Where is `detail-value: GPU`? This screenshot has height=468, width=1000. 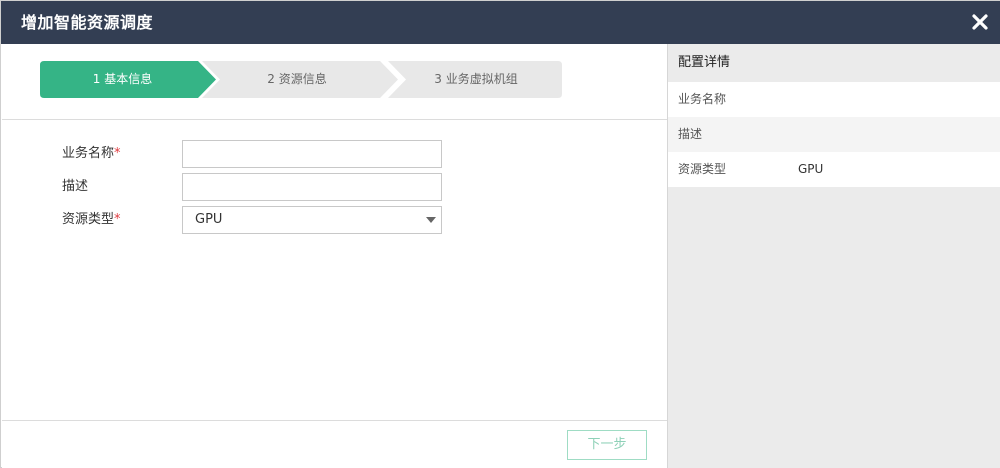 detail-value: GPU is located at coordinates (811, 169).